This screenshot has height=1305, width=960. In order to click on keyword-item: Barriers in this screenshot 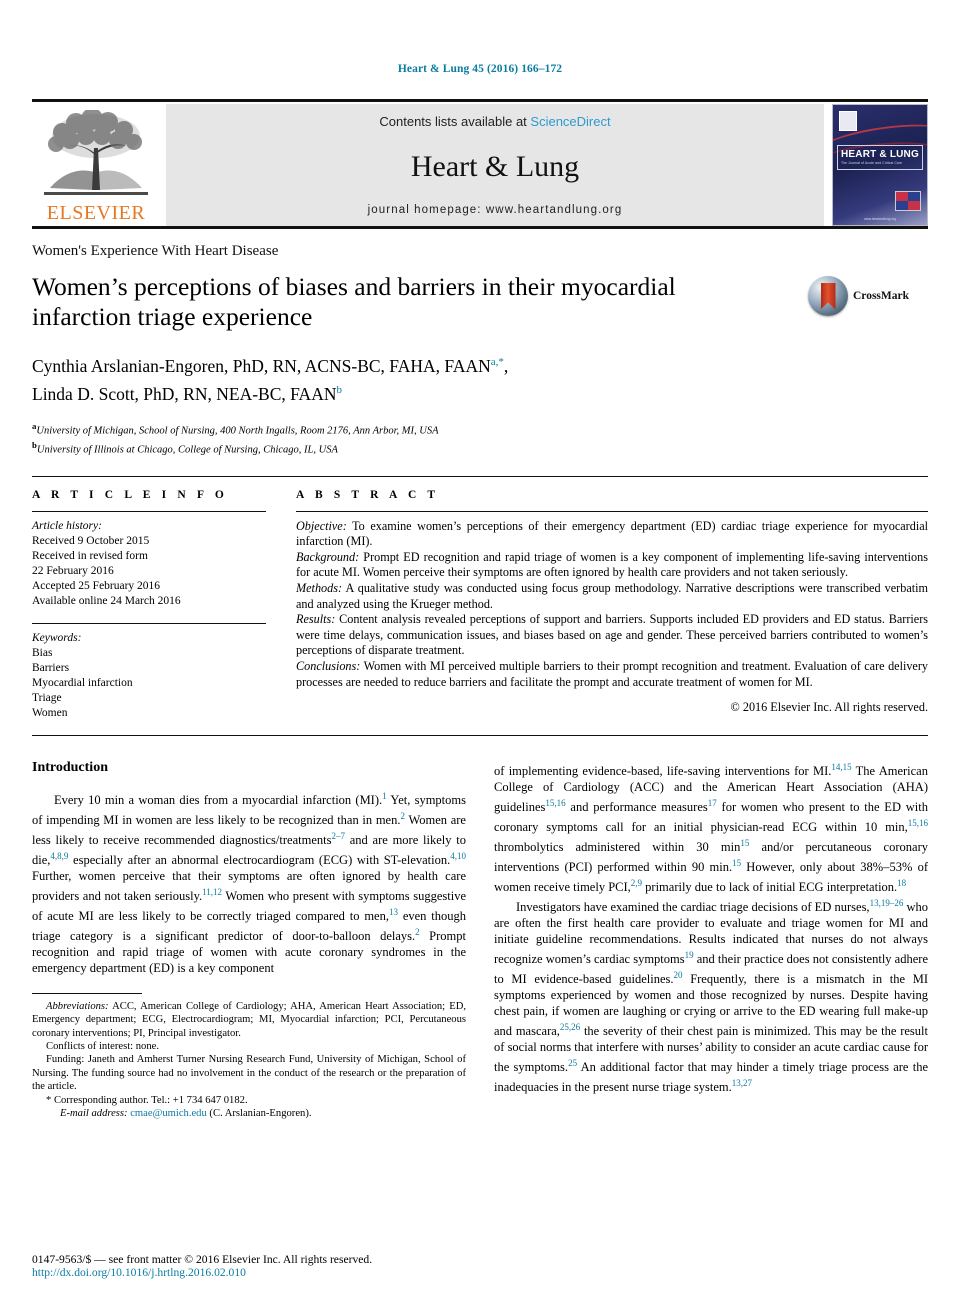, I will do `click(51, 667)`.